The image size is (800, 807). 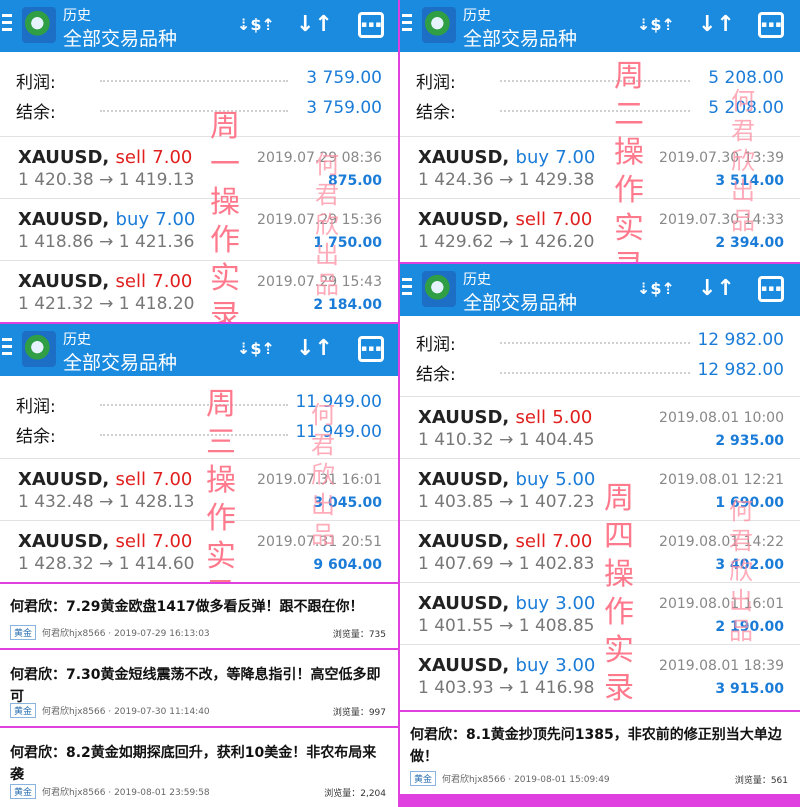 I want to click on article-views: 浏览量：561, so click(x=761, y=781).